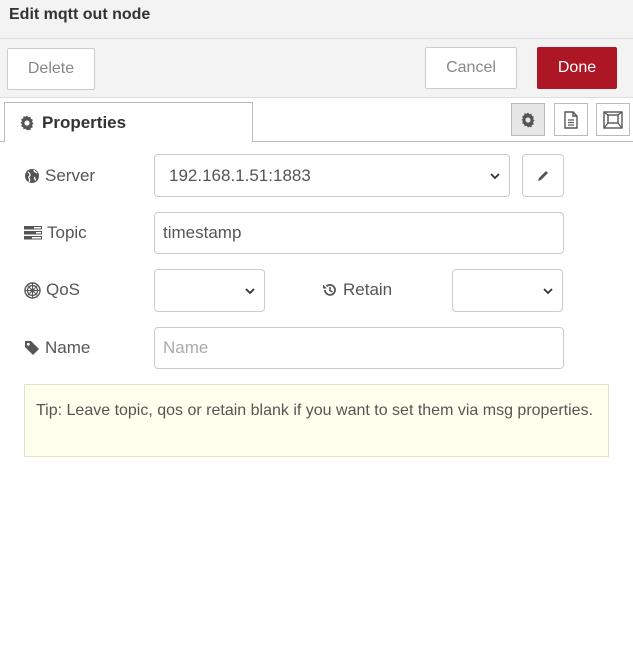 Image resolution: width=633 pixels, height=657 pixels. What do you see at coordinates (202, 232) in the screenshot?
I see `topic-value: timestamp` at bounding box center [202, 232].